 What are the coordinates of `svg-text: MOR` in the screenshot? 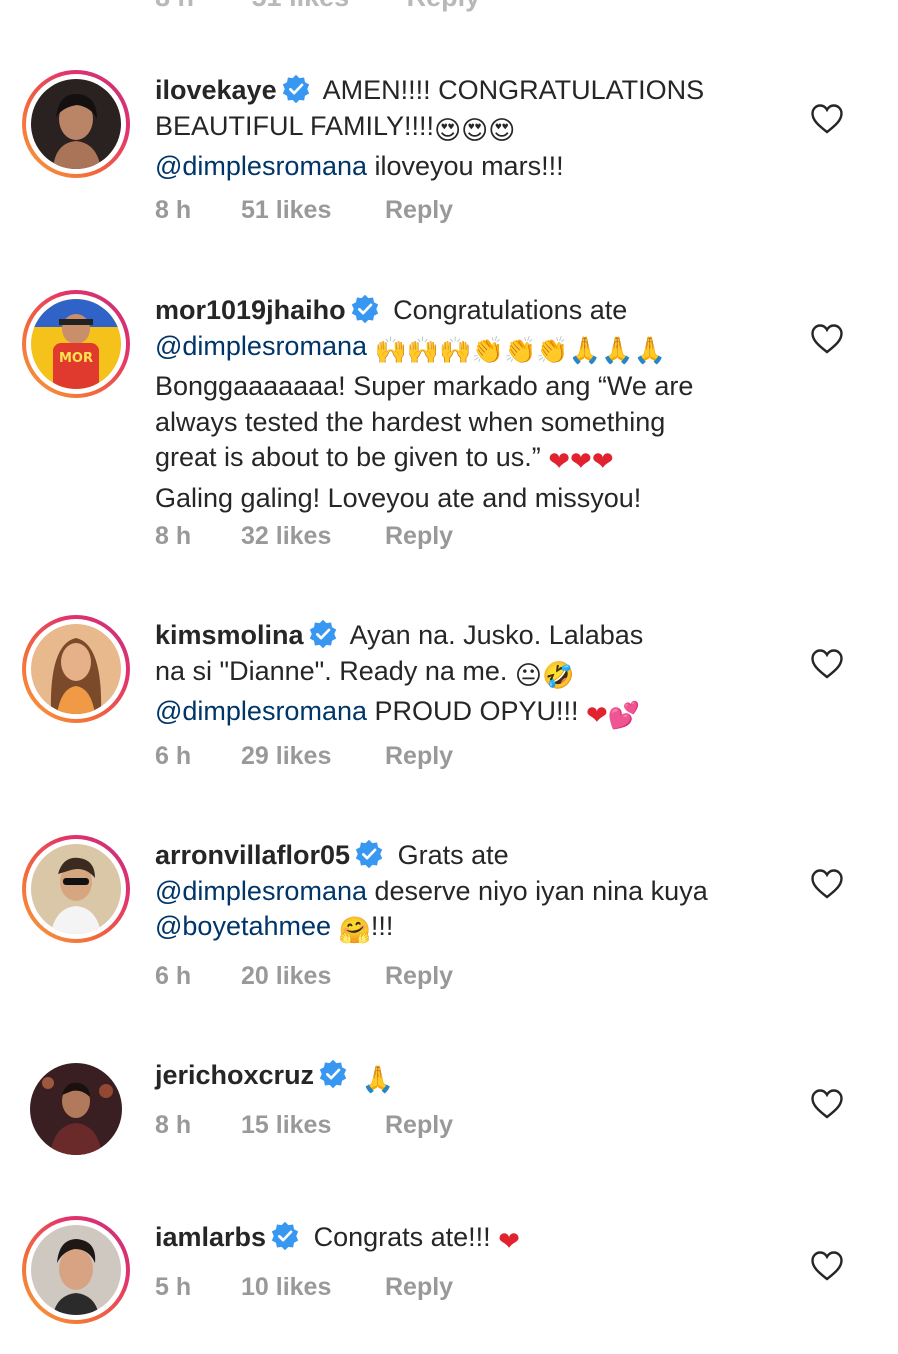 It's located at (76, 358).